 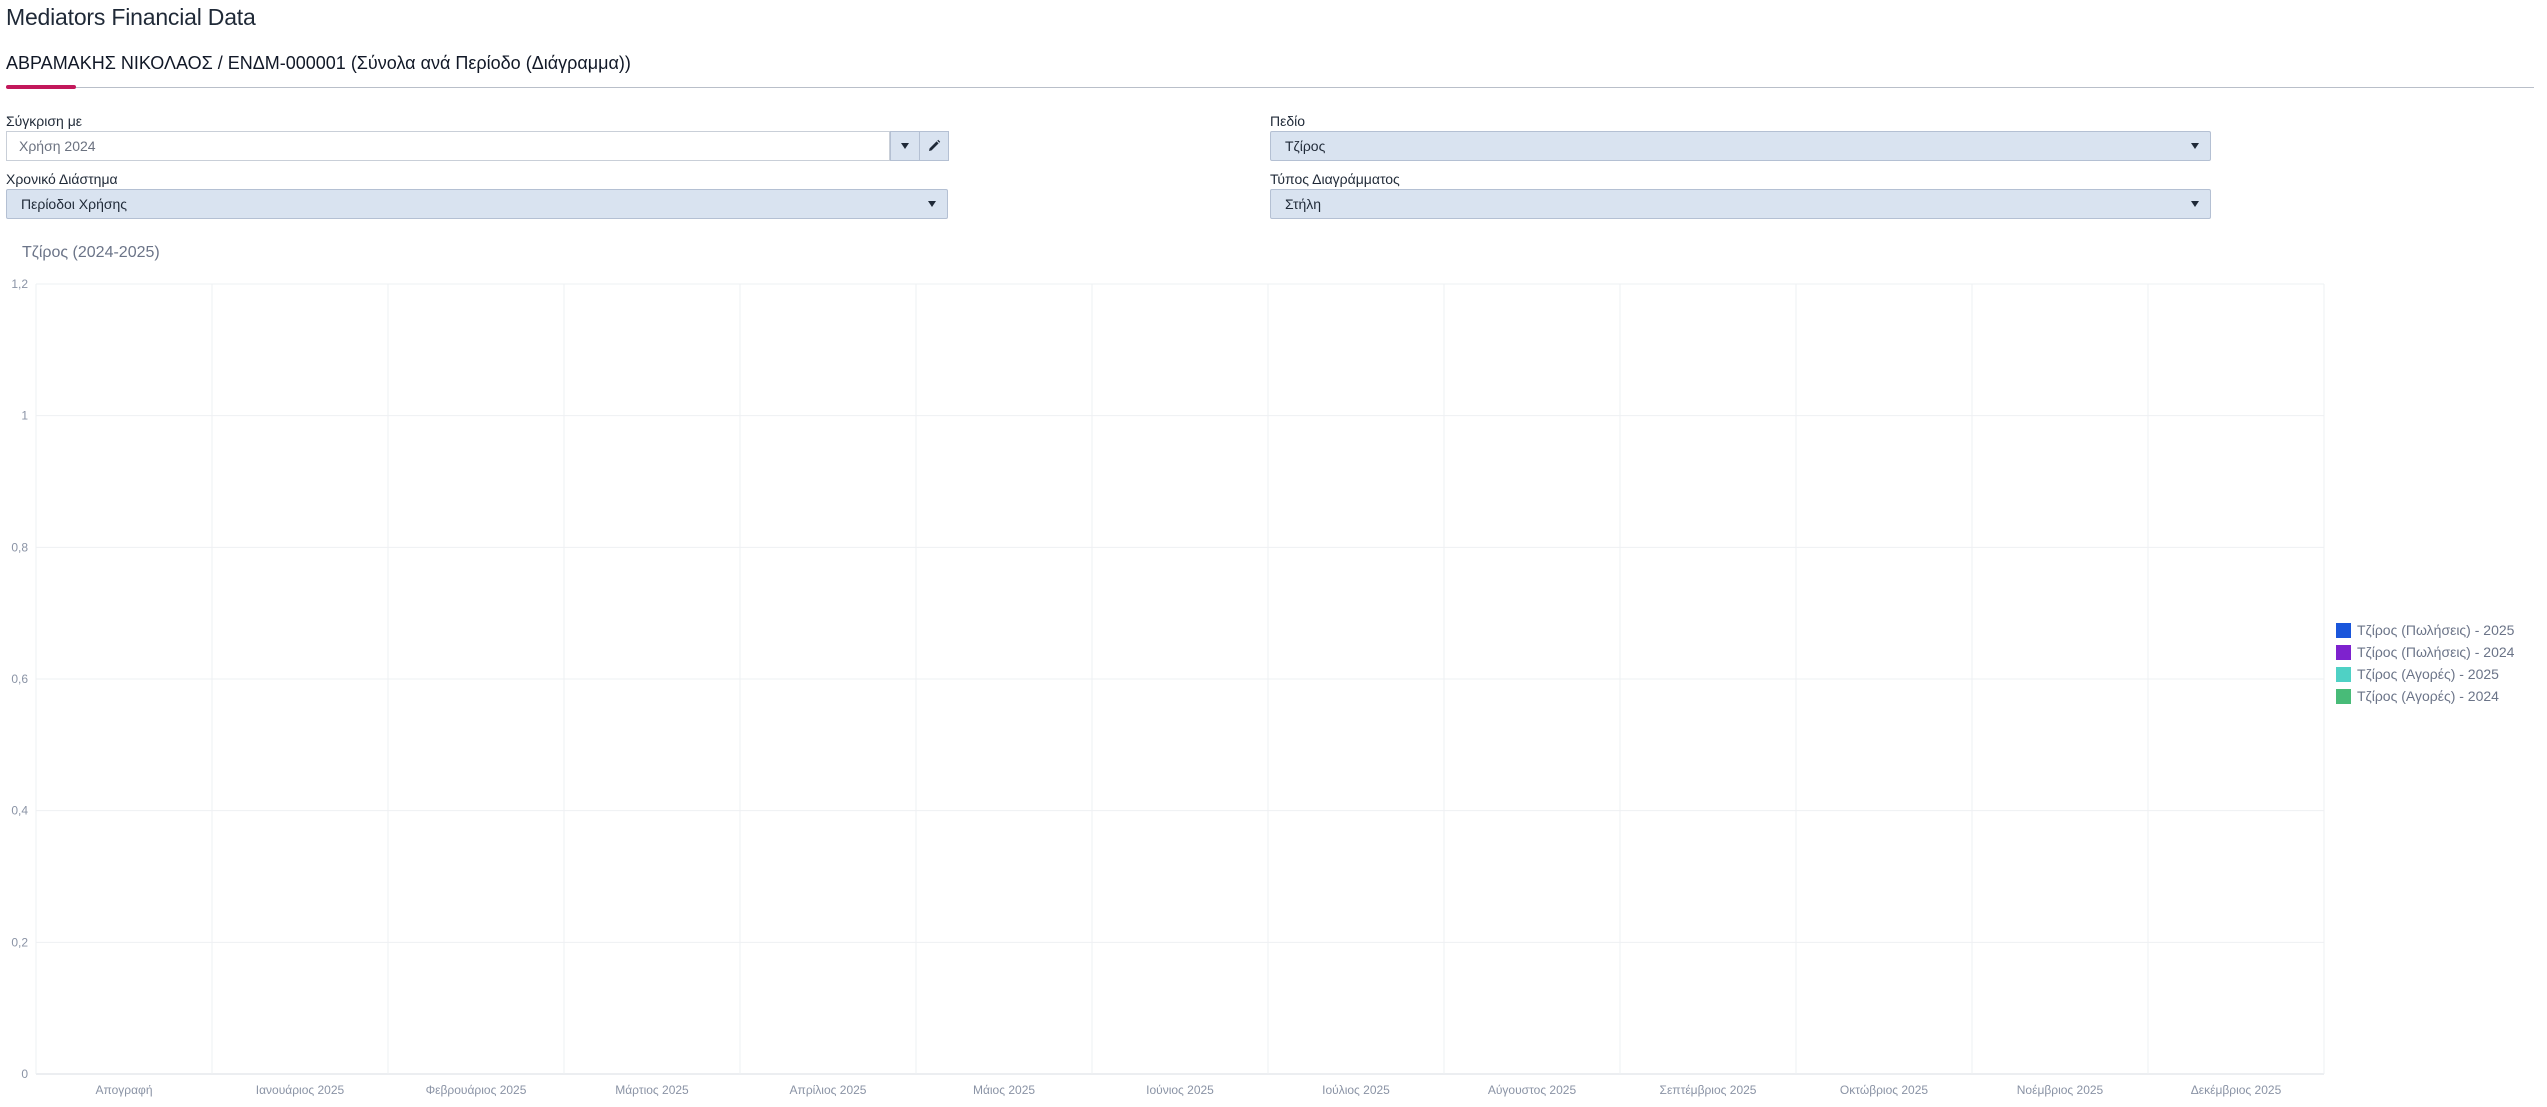 I want to click on field-select-value: Τζίρος, so click(x=1305, y=146).